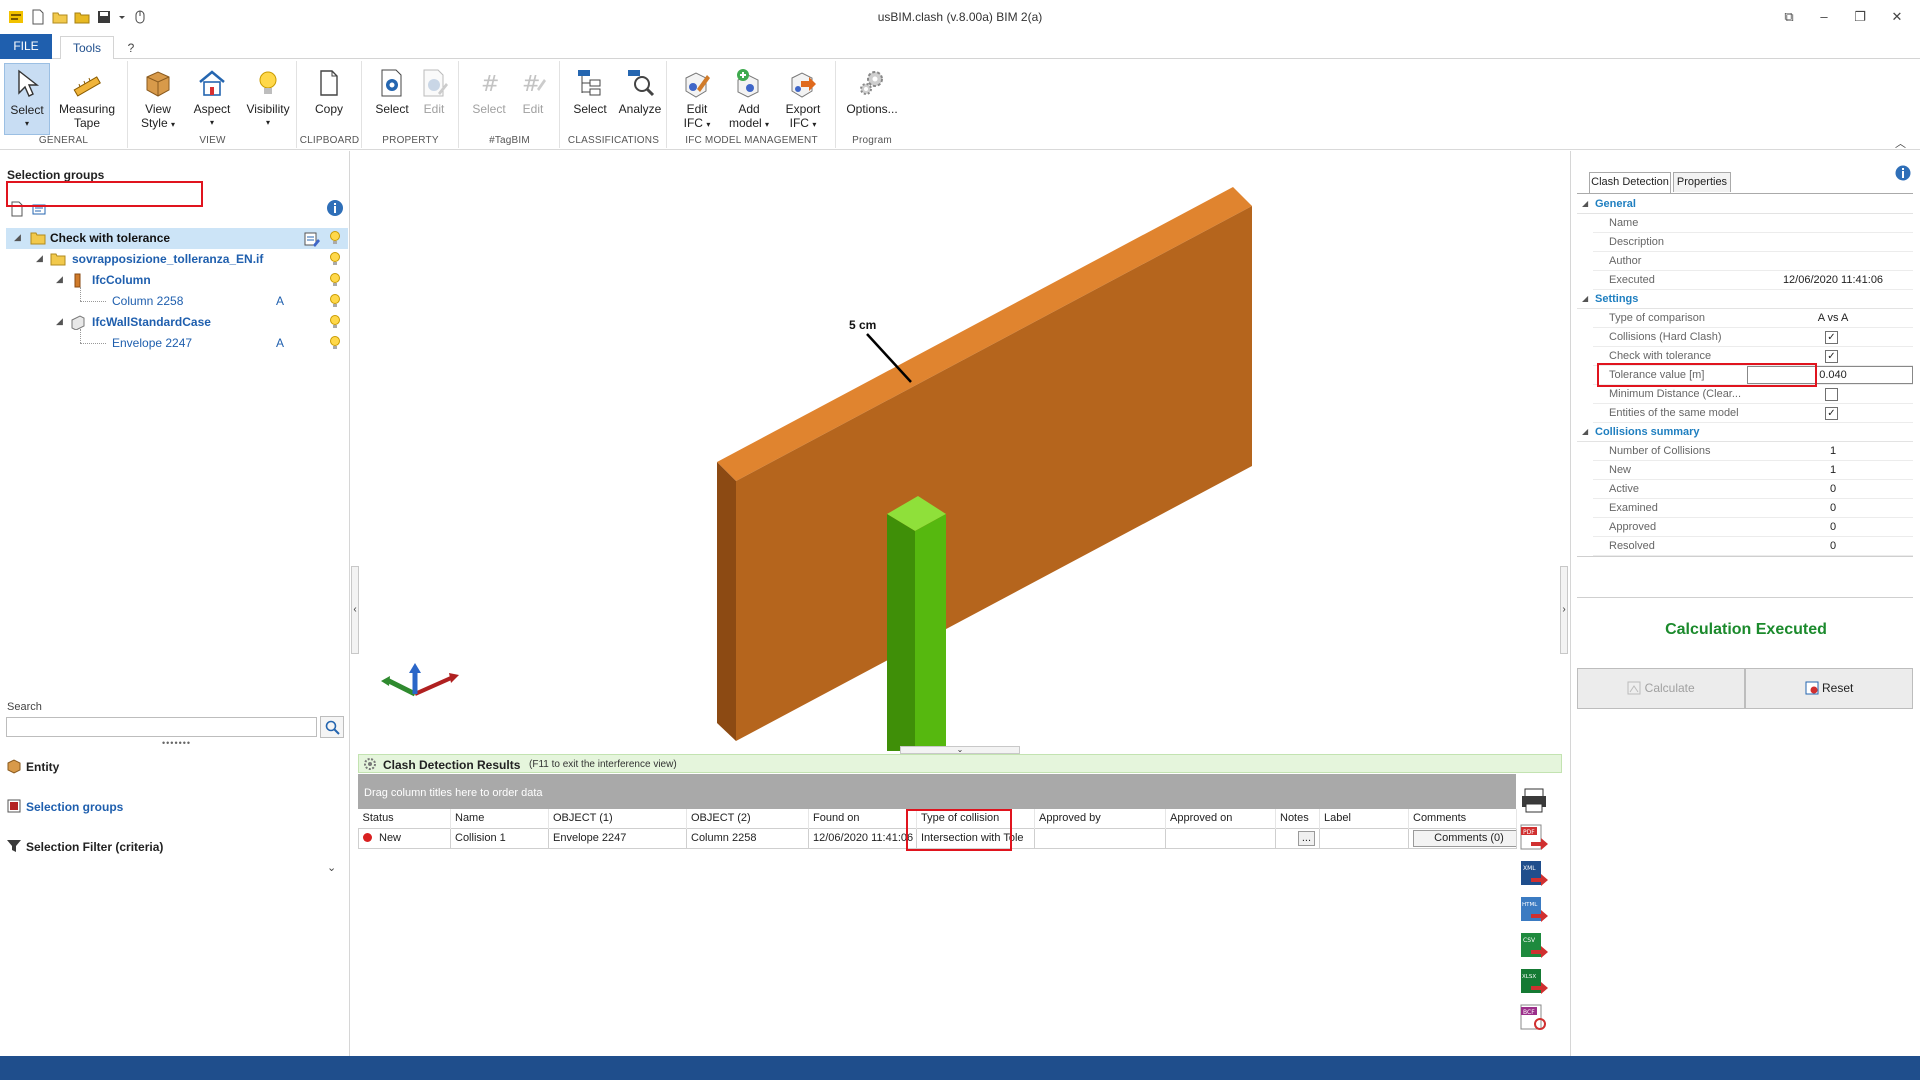 The image size is (1920, 1080). Describe the element at coordinates (937, 791) in the screenshot. I see `group-by-bar: Drag column titles here to order data` at that location.